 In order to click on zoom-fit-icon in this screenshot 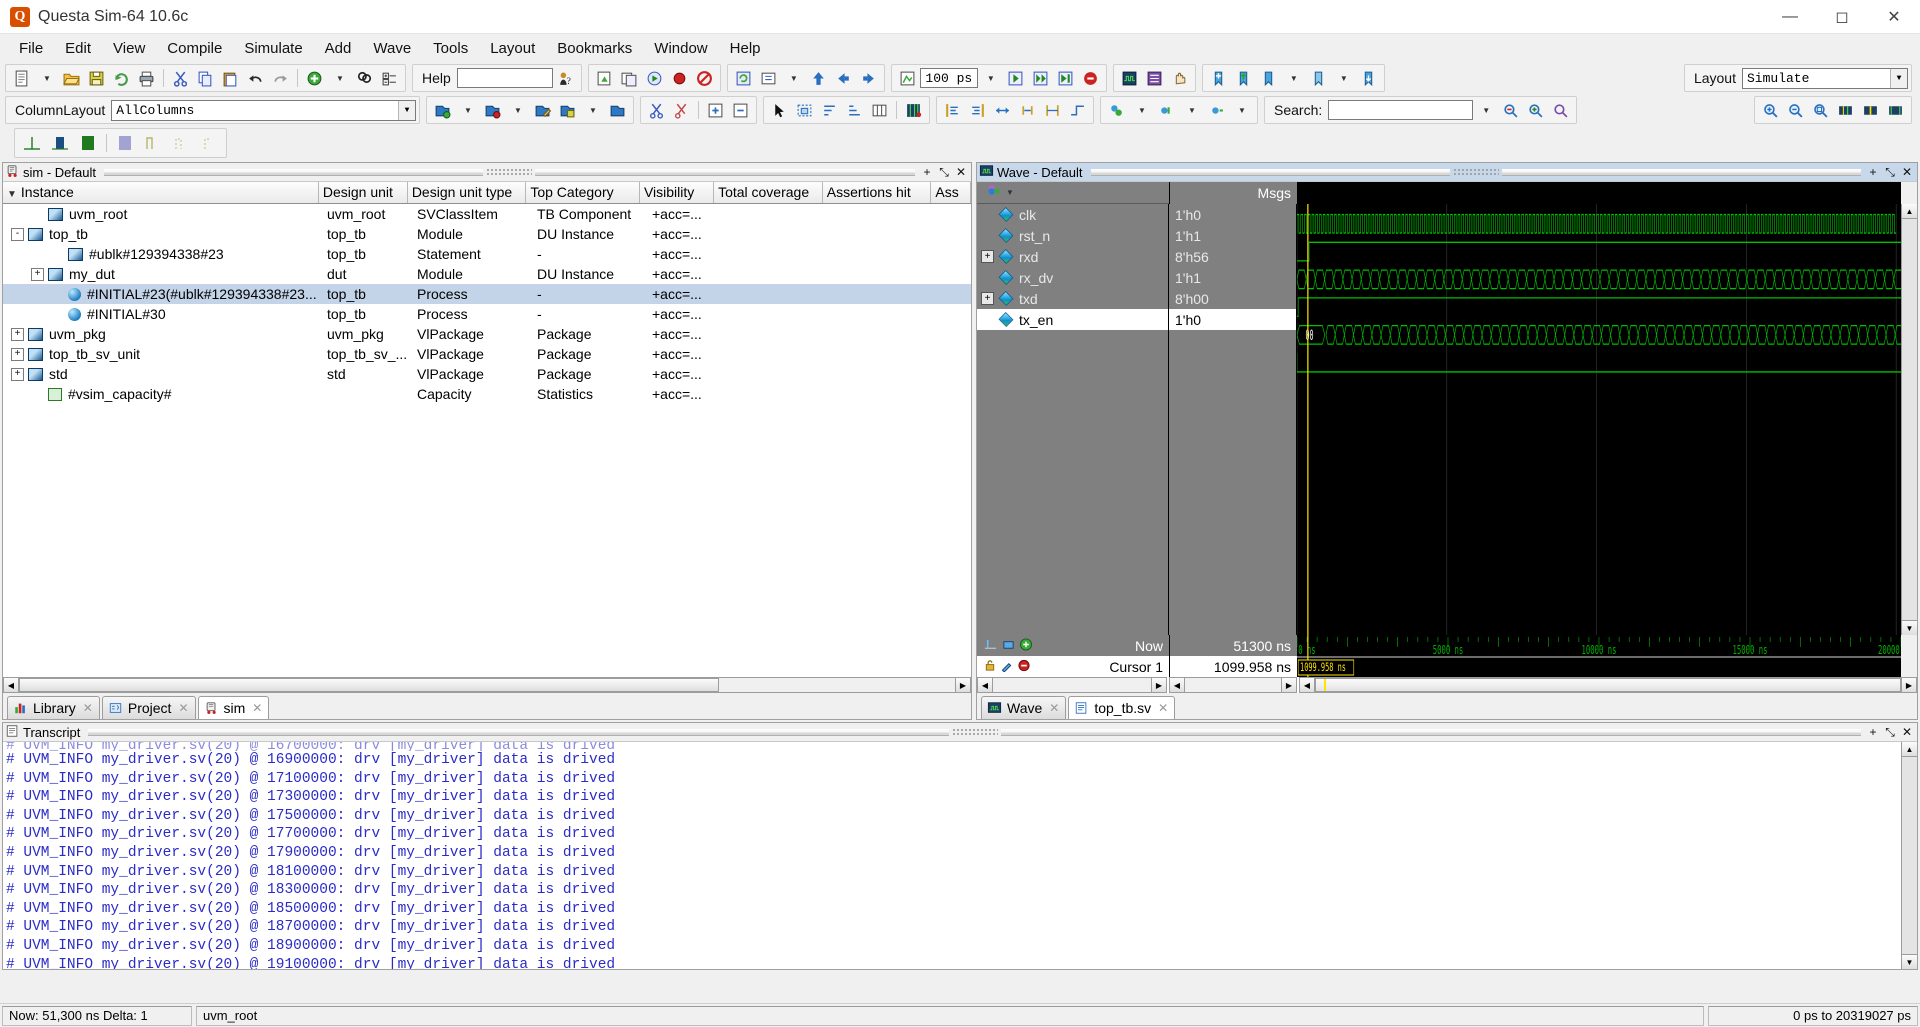, I will do `click(1820, 110)`.